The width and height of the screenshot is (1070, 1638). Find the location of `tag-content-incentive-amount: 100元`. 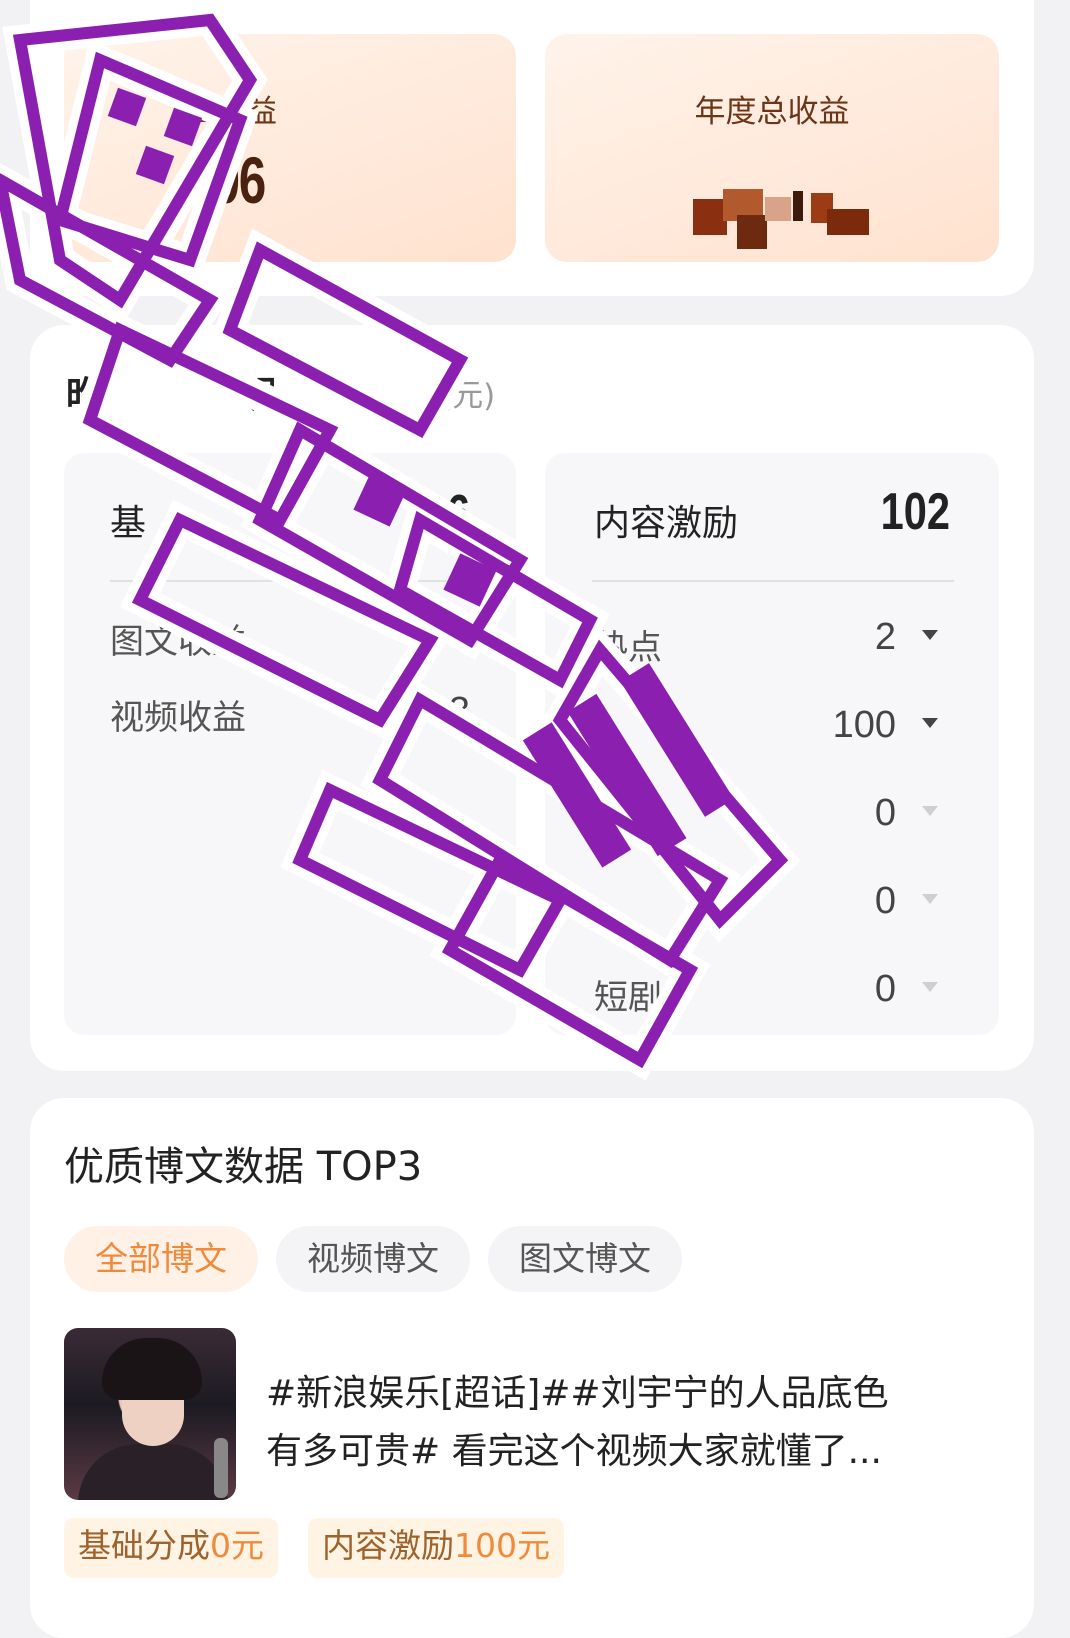

tag-content-incentive-amount: 100元 is located at coordinates (502, 1545).